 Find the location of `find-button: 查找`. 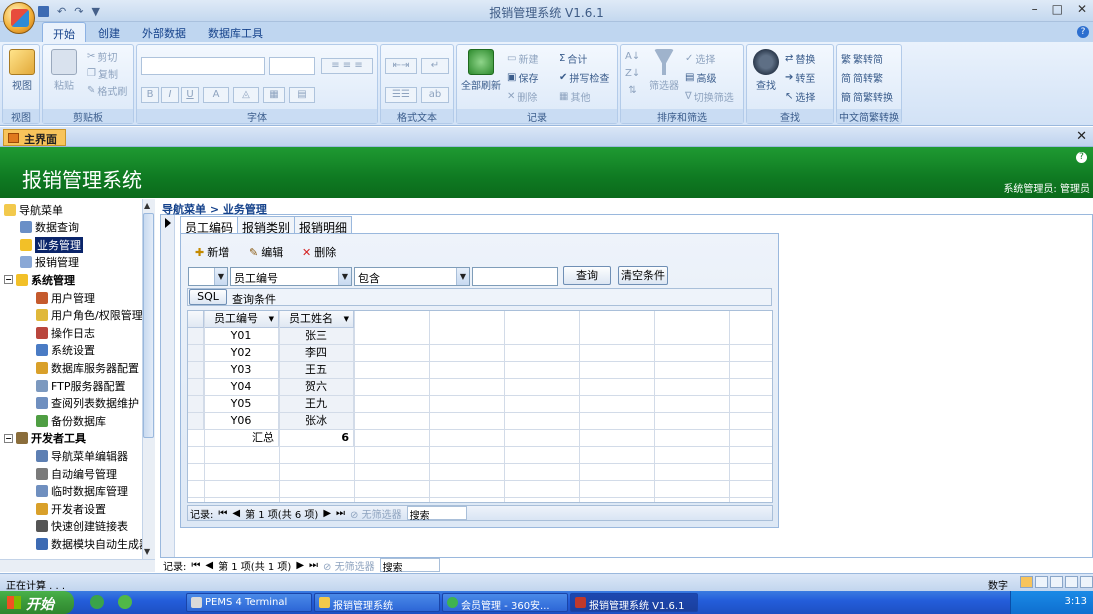

find-button: 查找 is located at coordinates (766, 70).